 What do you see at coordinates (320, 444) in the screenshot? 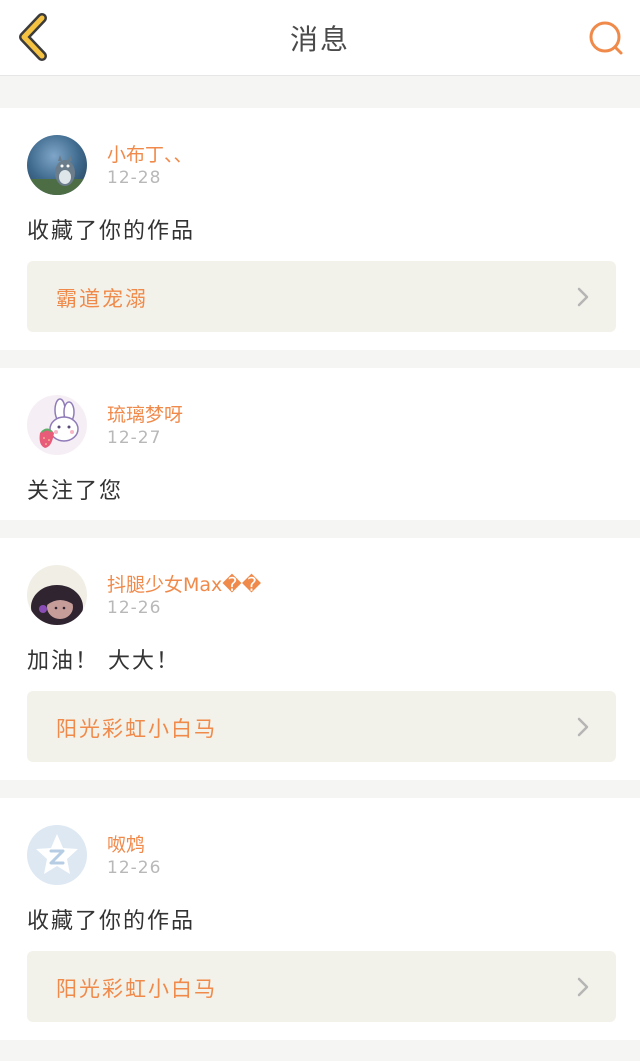
I see `message-card: 琉璃梦呀 12-27 关注了您` at bounding box center [320, 444].